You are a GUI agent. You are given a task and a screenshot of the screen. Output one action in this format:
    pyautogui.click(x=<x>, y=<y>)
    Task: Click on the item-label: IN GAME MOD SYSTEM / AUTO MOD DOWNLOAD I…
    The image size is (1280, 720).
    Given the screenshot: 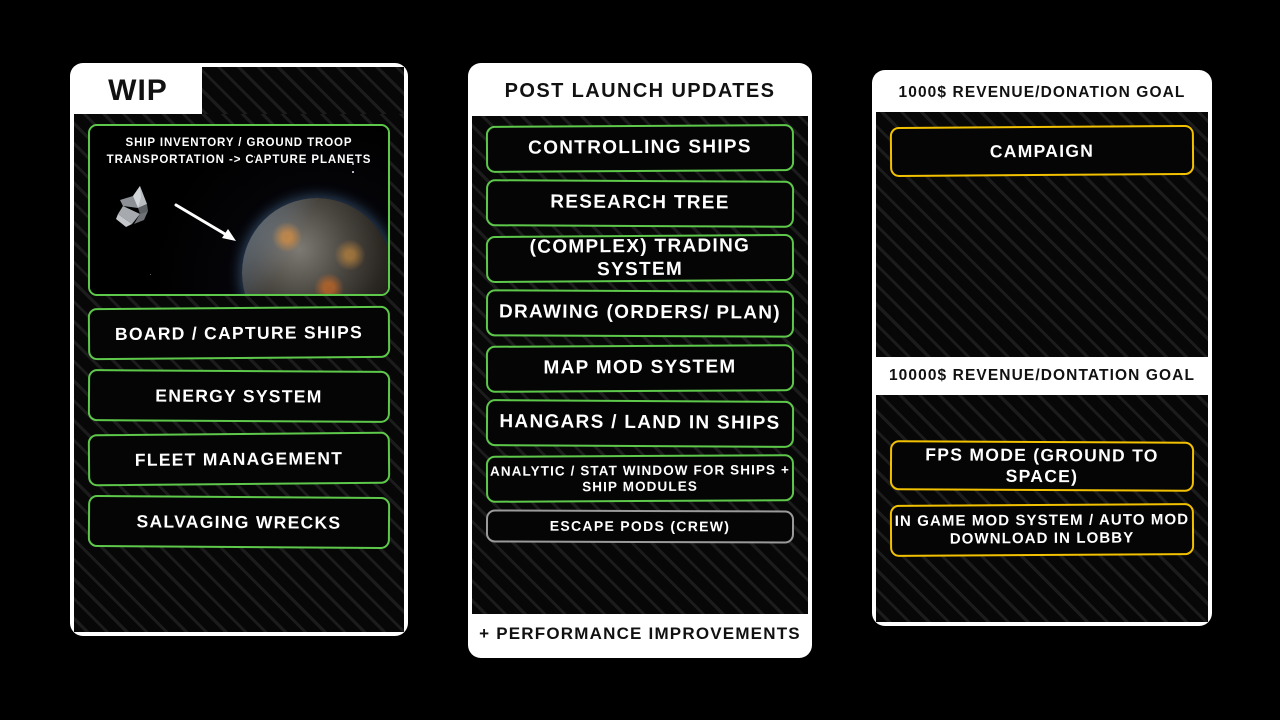 What is the action you would take?
    pyautogui.click(x=1042, y=529)
    